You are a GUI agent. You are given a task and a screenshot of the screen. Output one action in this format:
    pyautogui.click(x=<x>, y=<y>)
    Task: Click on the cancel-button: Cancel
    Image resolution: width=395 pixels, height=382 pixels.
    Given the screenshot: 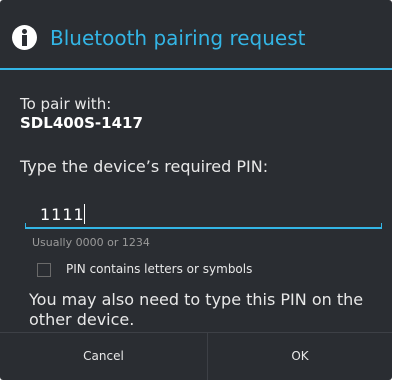 What is the action you would take?
    pyautogui.click(x=103, y=356)
    